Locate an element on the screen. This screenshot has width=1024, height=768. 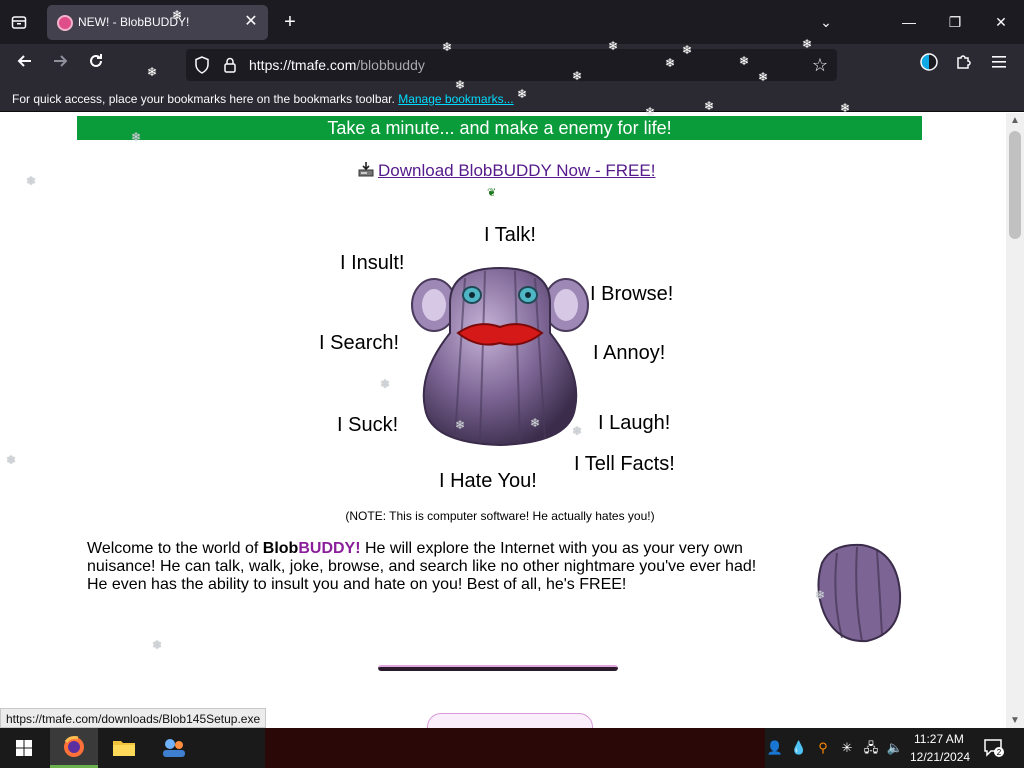
page-scrollbar: ▲ ▼ is located at coordinates (1015, 420).